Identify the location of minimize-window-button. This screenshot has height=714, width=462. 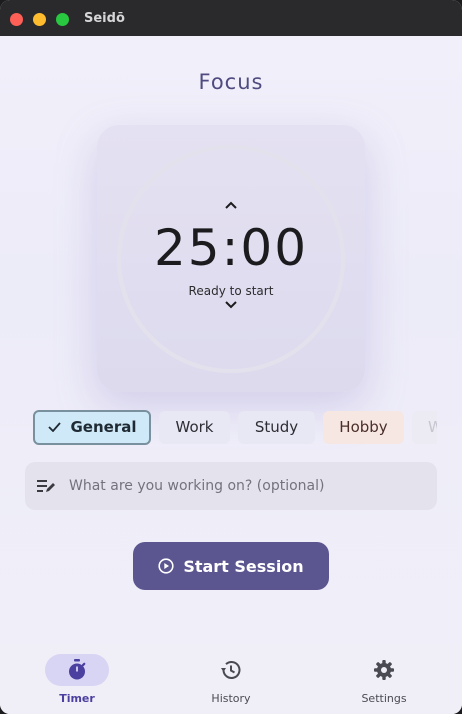
(39, 19).